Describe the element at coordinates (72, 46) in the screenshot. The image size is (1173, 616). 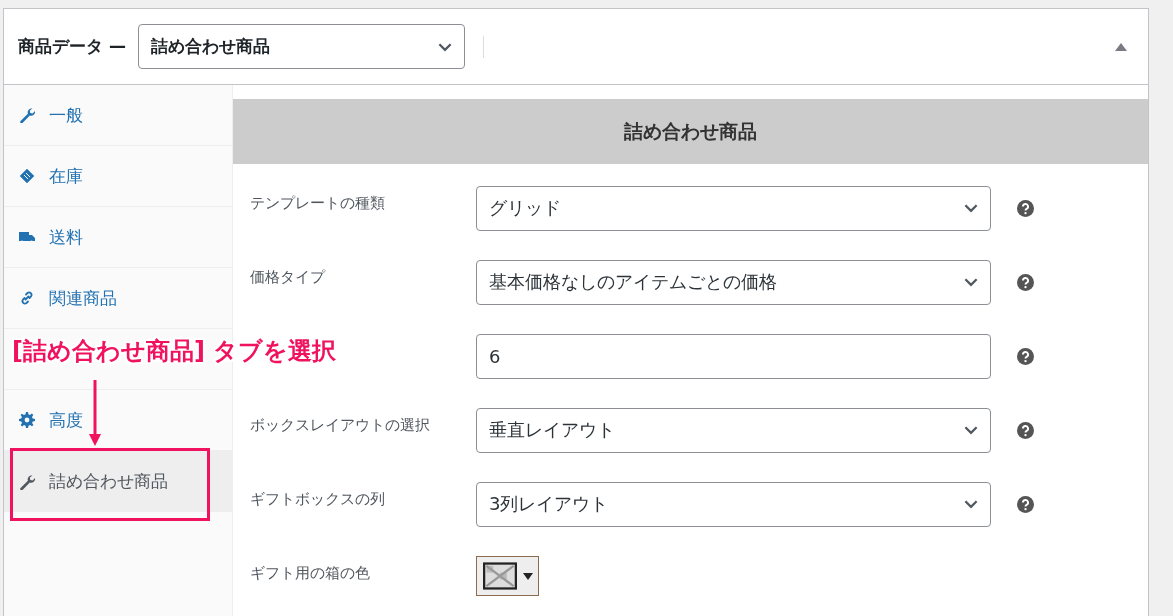
I see `panel-title: 商品データ —` at that location.